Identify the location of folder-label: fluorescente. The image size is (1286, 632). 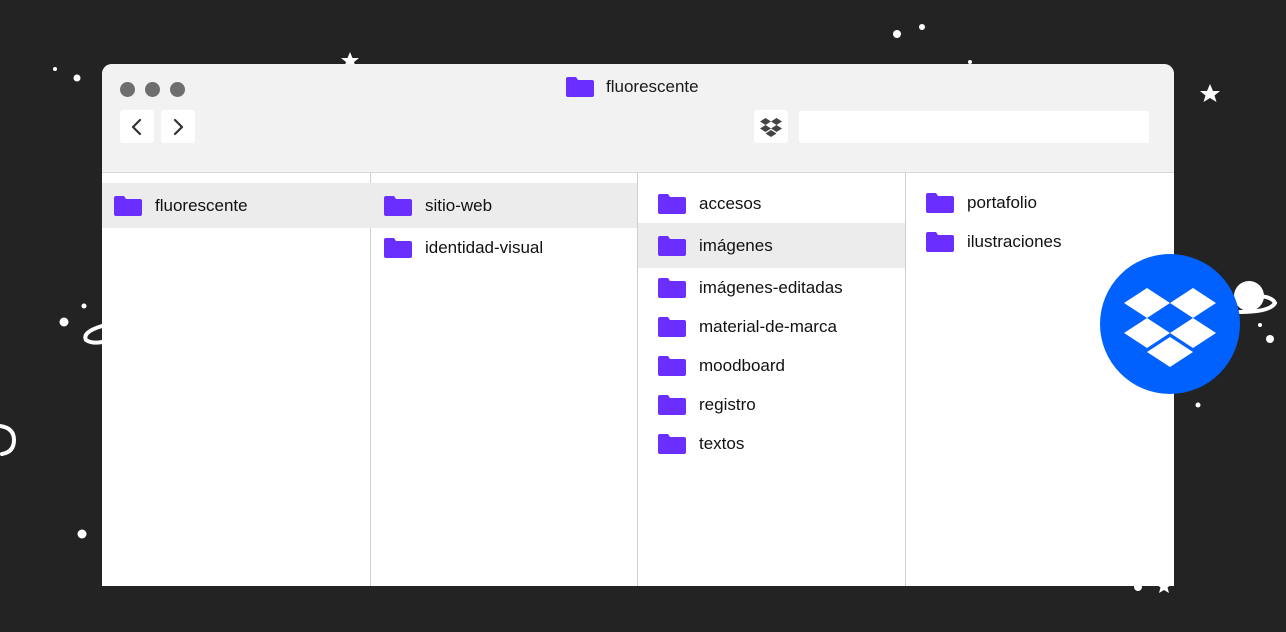
(201, 205).